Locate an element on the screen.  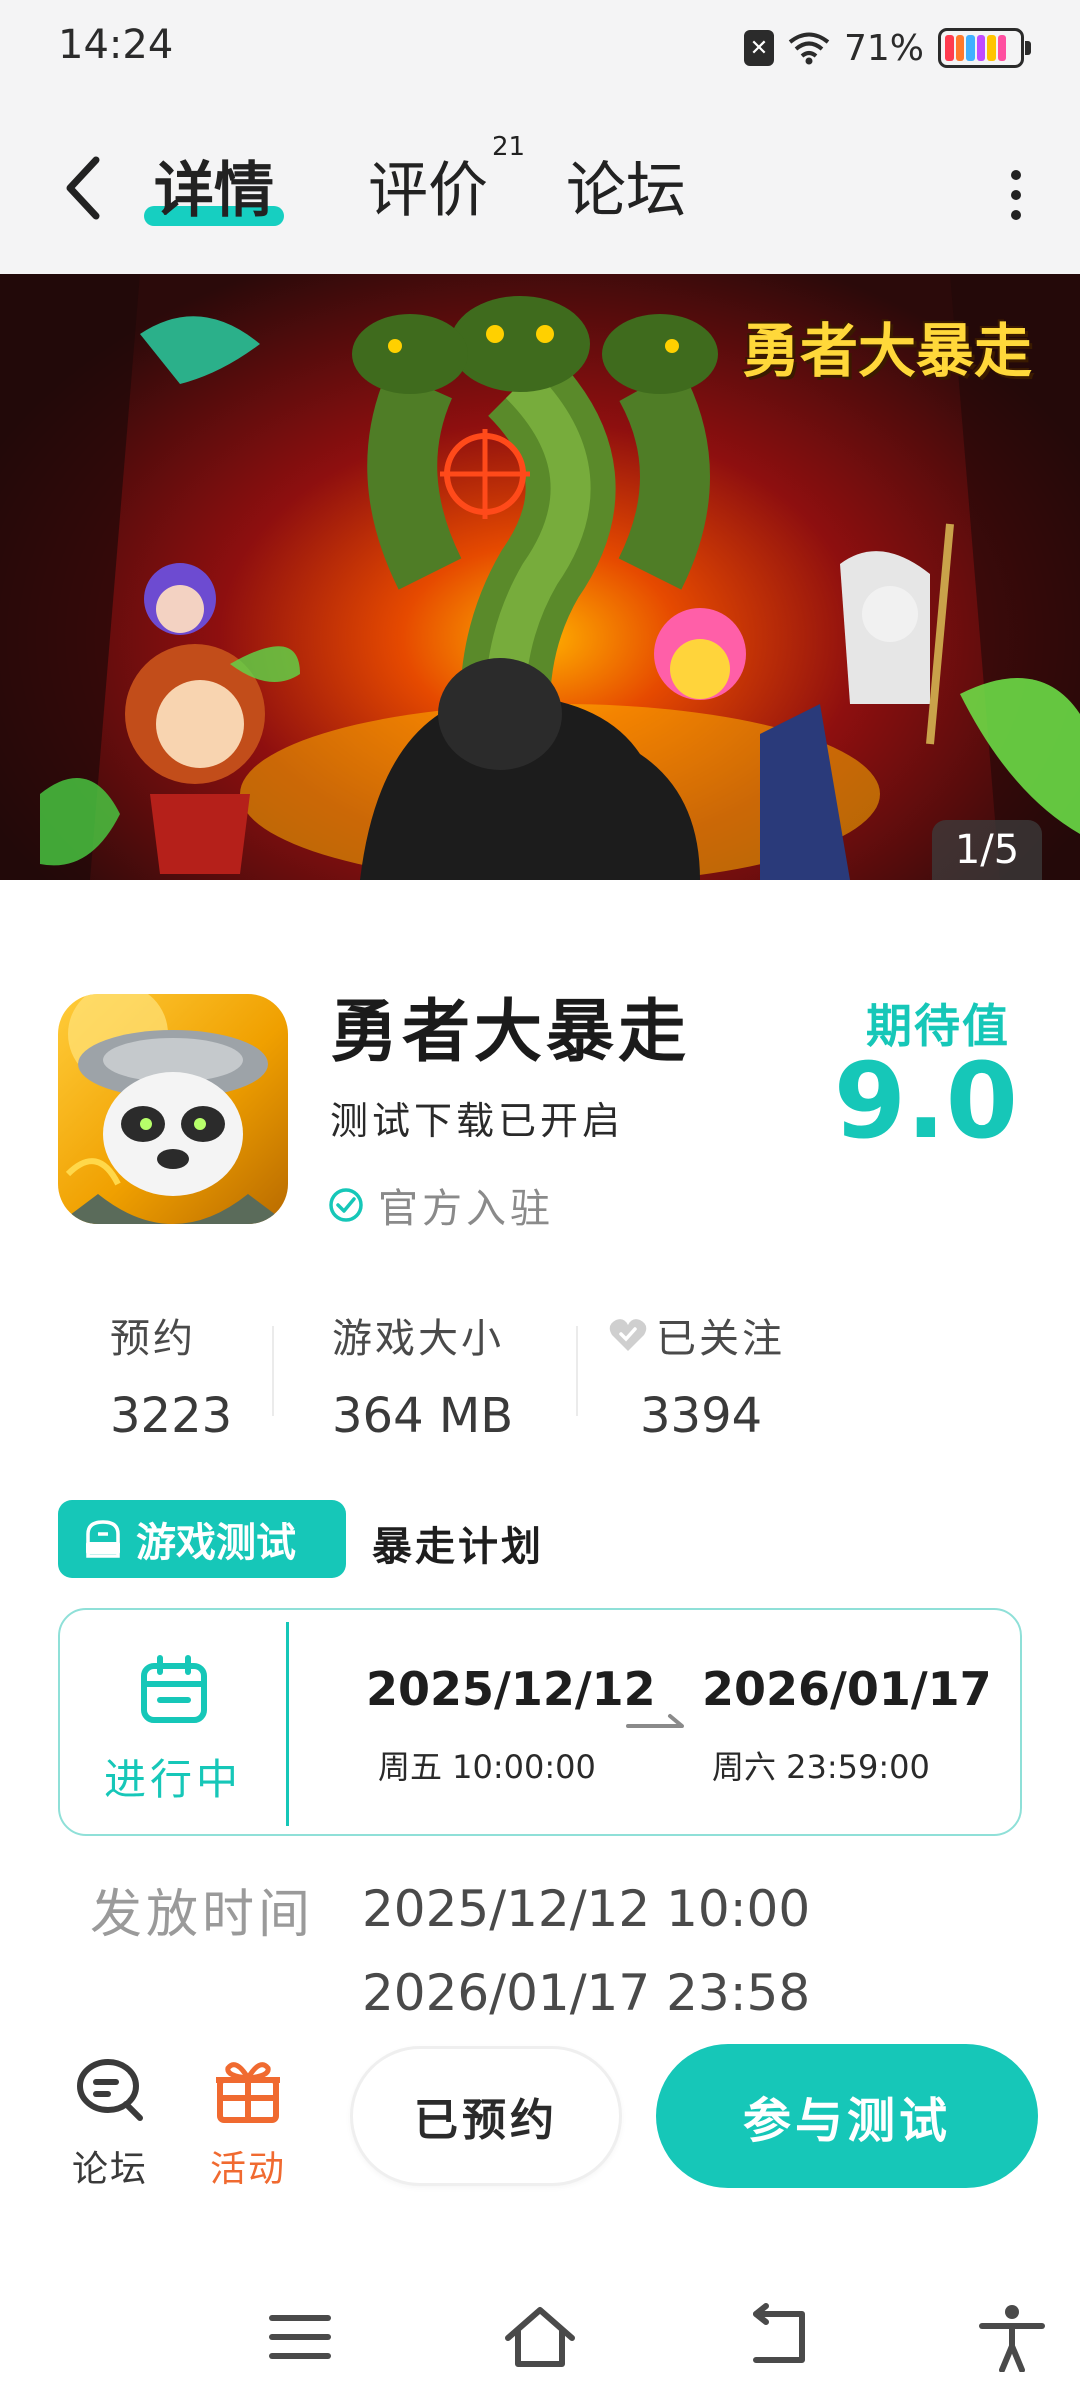
stat-size-label: 游戏大小 is located at coordinates (418, 1339).